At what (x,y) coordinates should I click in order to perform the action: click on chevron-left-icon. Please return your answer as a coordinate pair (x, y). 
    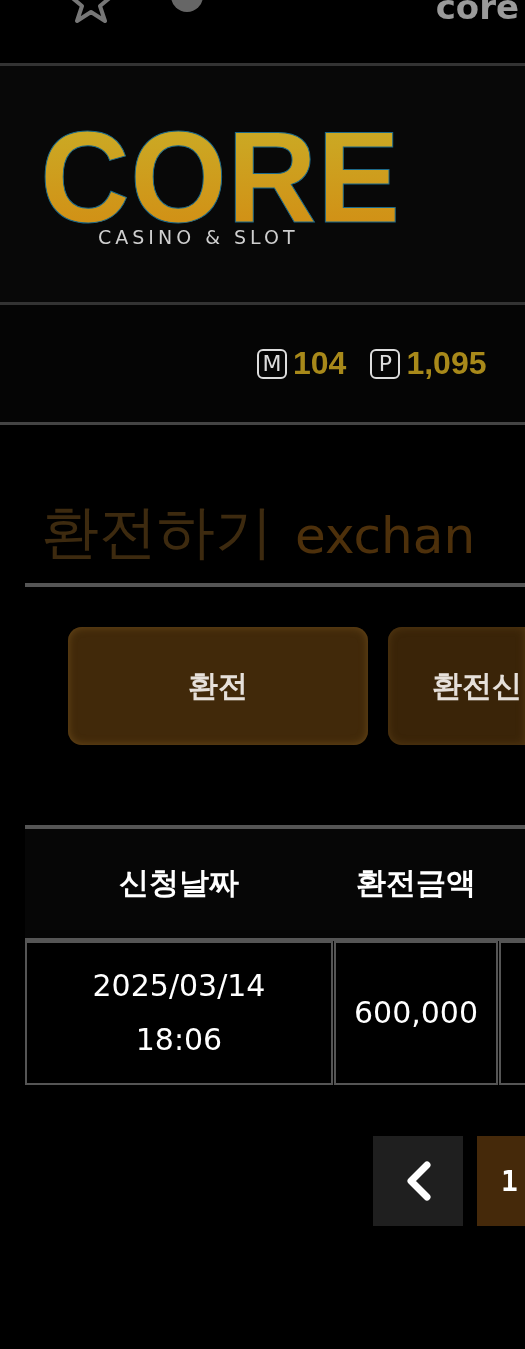
    Looking at the image, I should click on (418, 1181).